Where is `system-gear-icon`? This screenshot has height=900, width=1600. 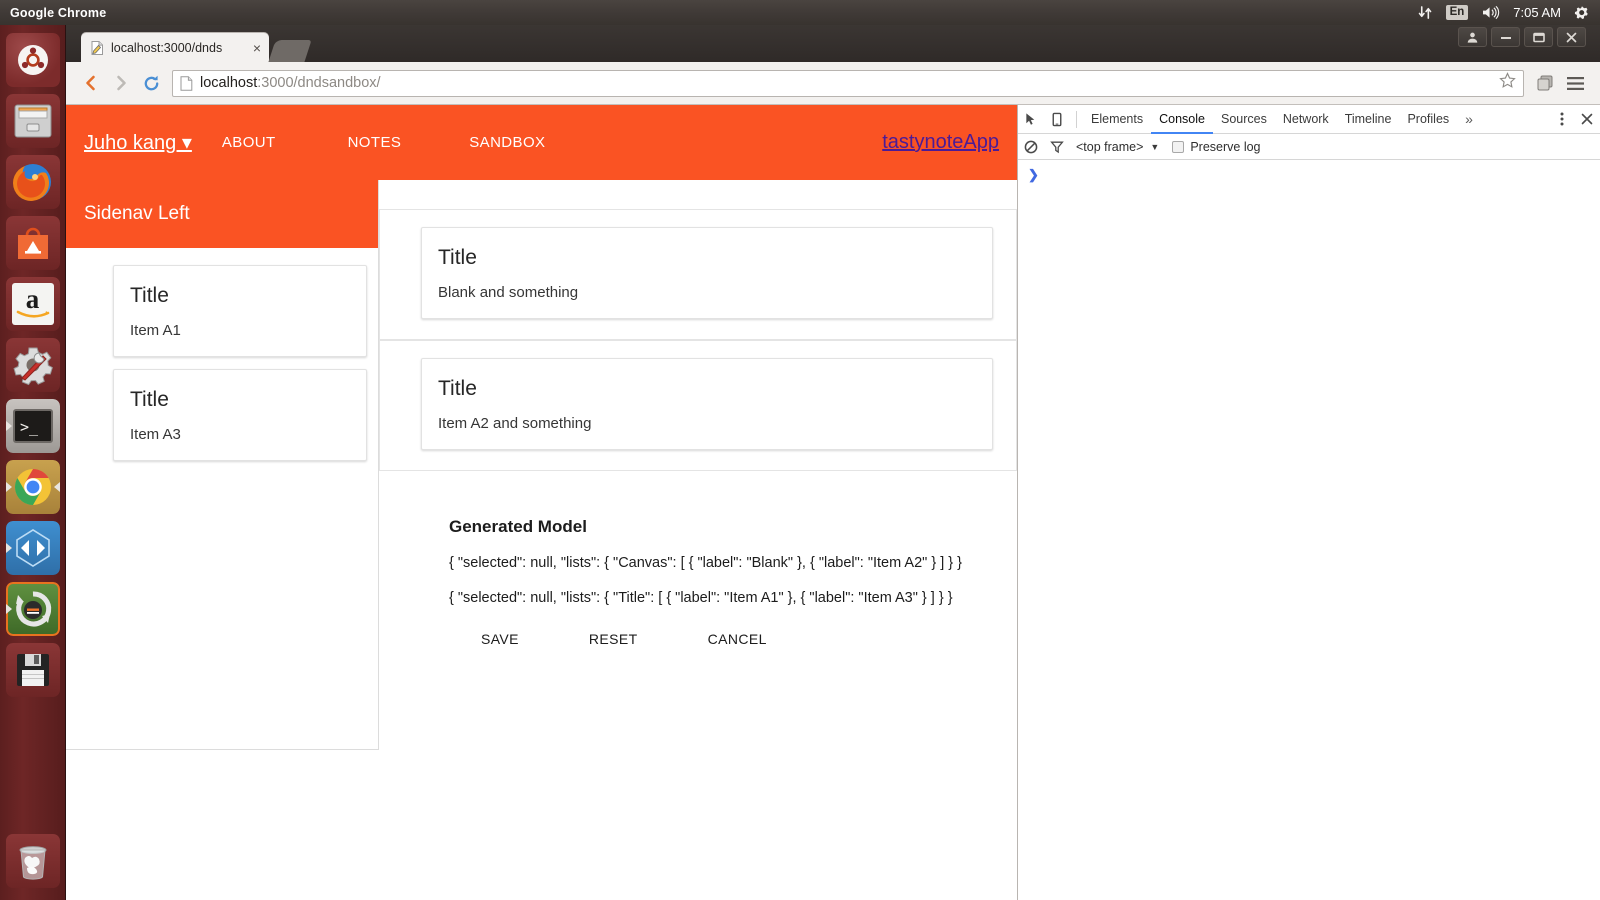
system-gear-icon is located at coordinates (1582, 13).